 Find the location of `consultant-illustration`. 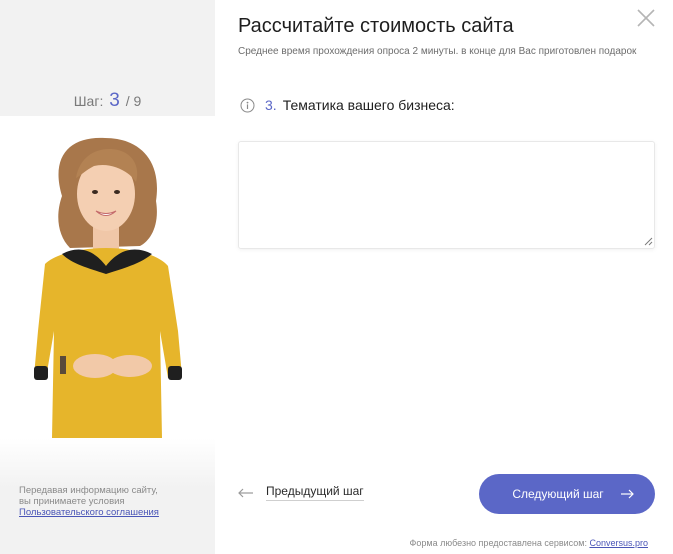

consultant-illustration is located at coordinates (108, 287).